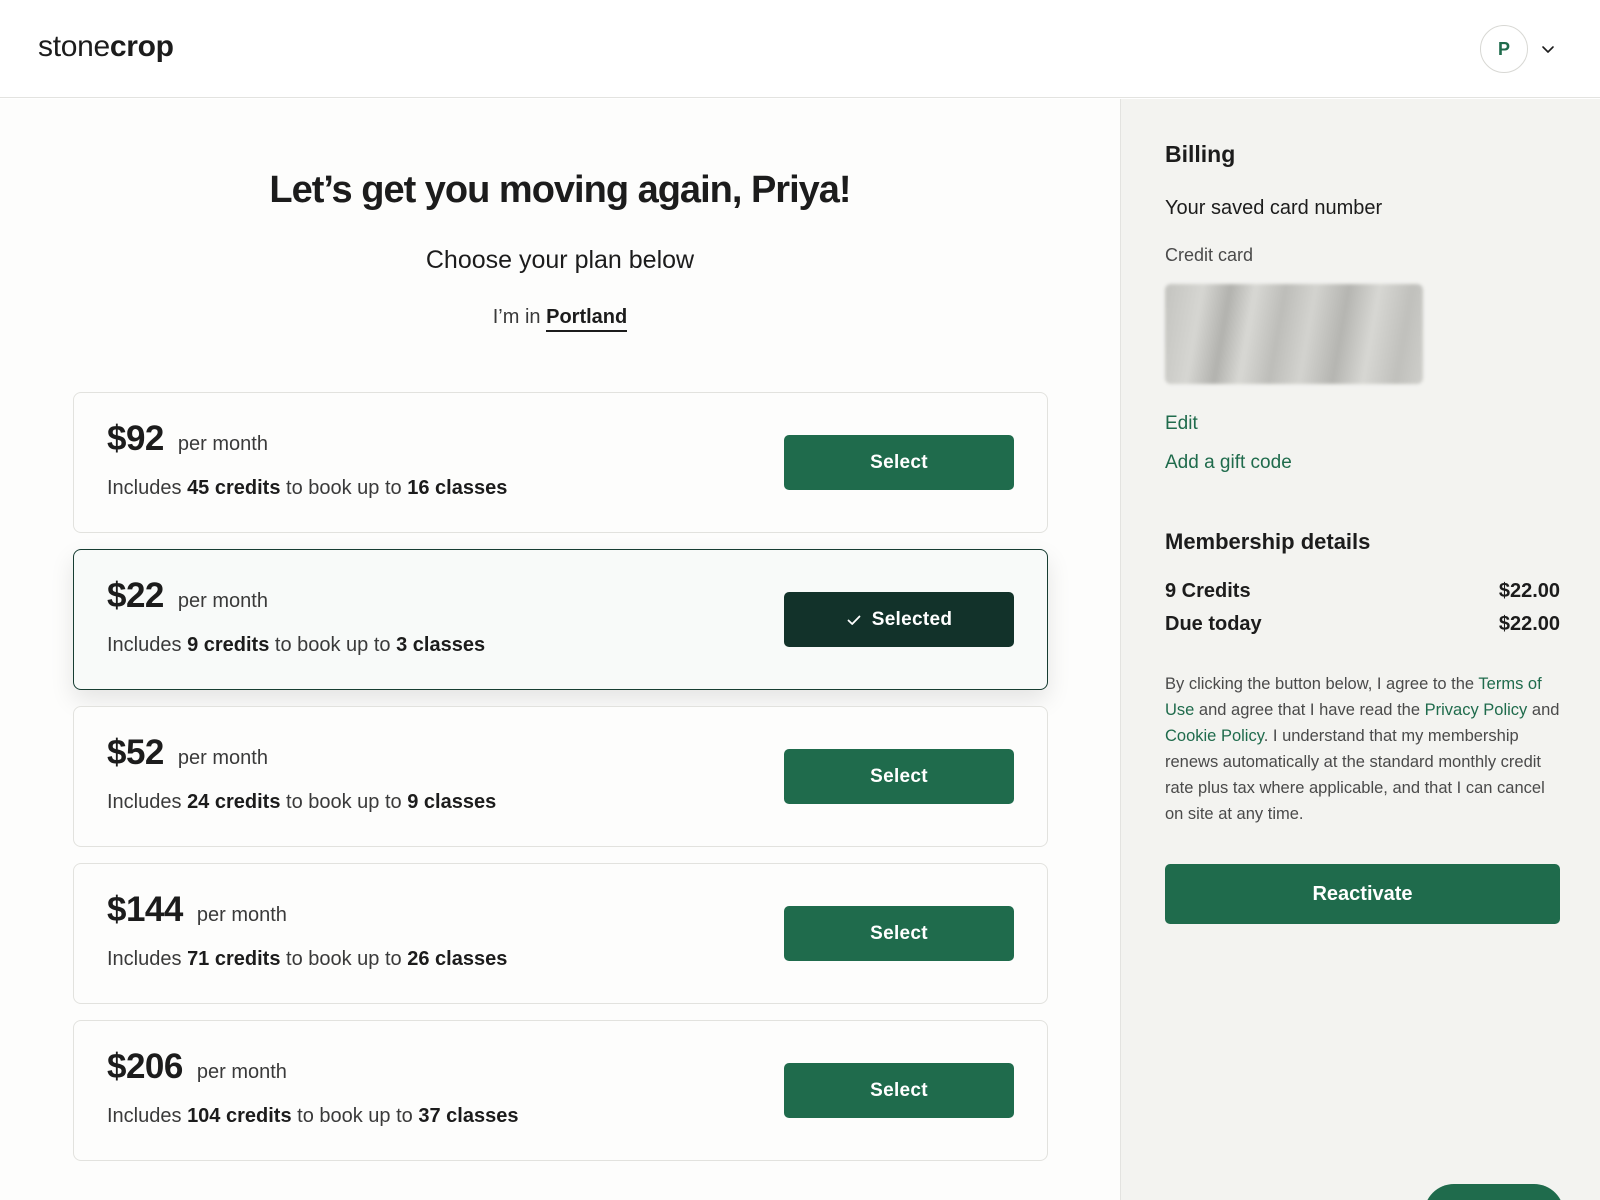  What do you see at coordinates (457, 488) in the screenshot?
I see `plan-classes: 16 classes` at bounding box center [457, 488].